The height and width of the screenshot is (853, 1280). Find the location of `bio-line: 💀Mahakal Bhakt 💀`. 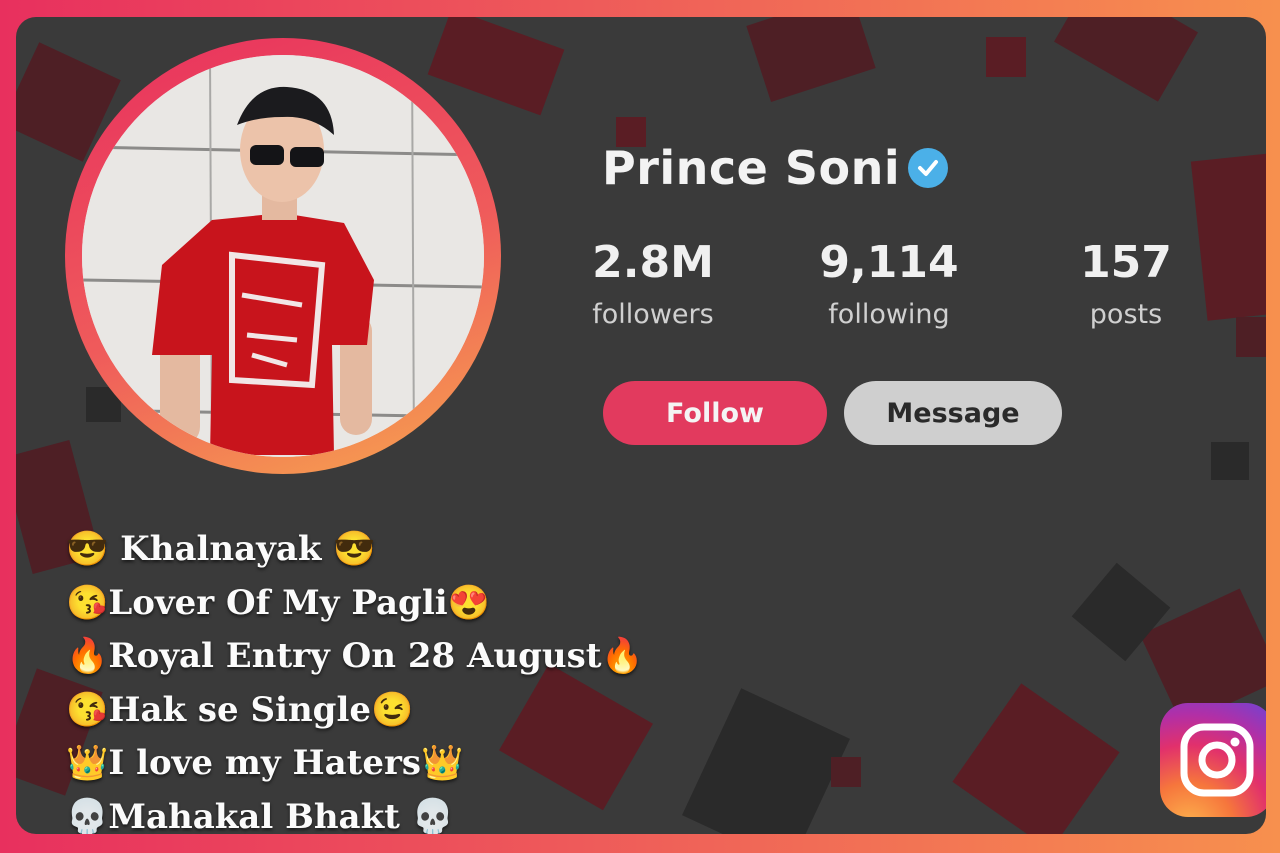

bio-line: 💀Mahakal Bhakt 💀 is located at coordinates (260, 815).